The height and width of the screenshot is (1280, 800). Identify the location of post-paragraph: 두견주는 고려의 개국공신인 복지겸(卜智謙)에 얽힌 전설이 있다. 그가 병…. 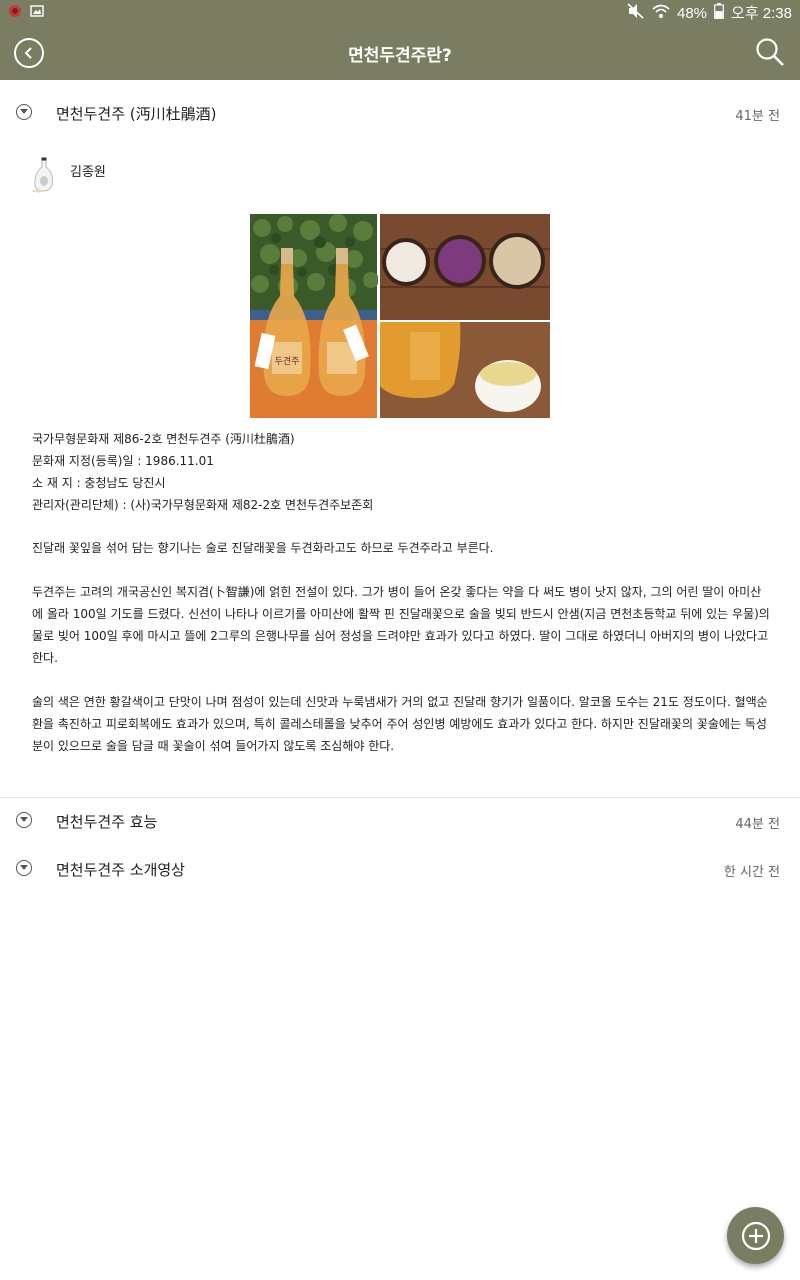
(401, 625).